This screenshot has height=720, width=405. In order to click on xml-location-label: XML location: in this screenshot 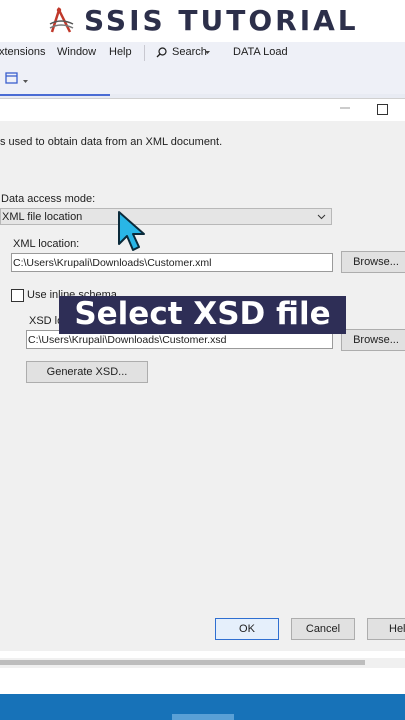, I will do `click(46, 244)`.